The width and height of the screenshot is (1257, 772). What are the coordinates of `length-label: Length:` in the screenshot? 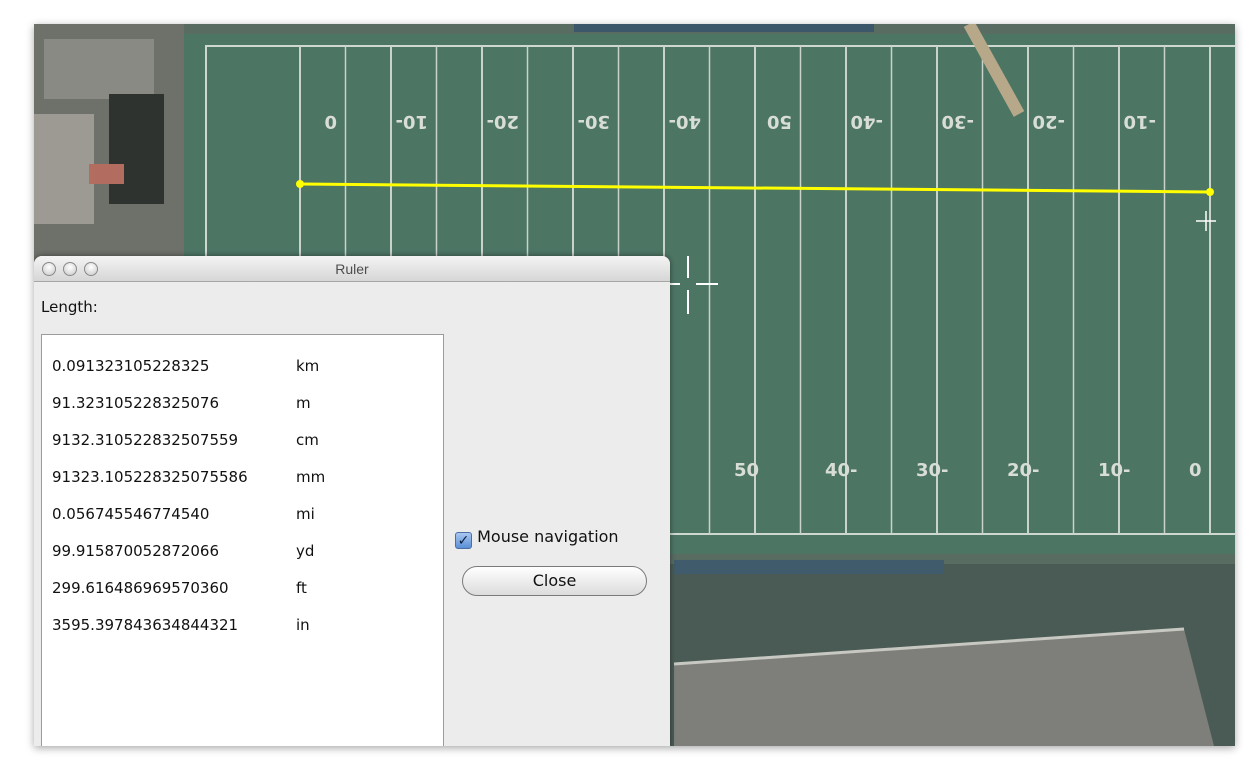 It's located at (69, 307).